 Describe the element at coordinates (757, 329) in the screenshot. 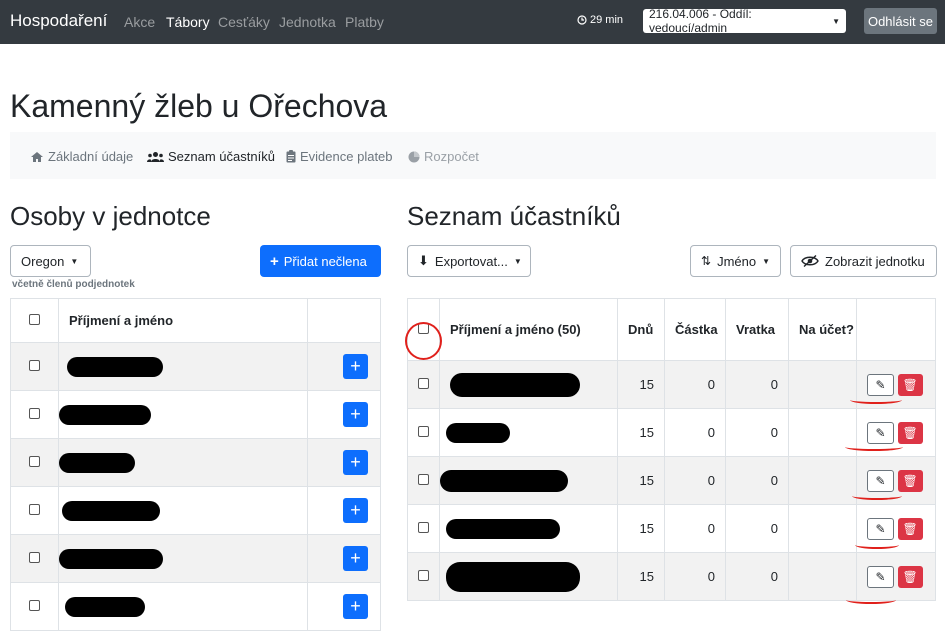

I see `column-header-refund: Vratka` at that location.